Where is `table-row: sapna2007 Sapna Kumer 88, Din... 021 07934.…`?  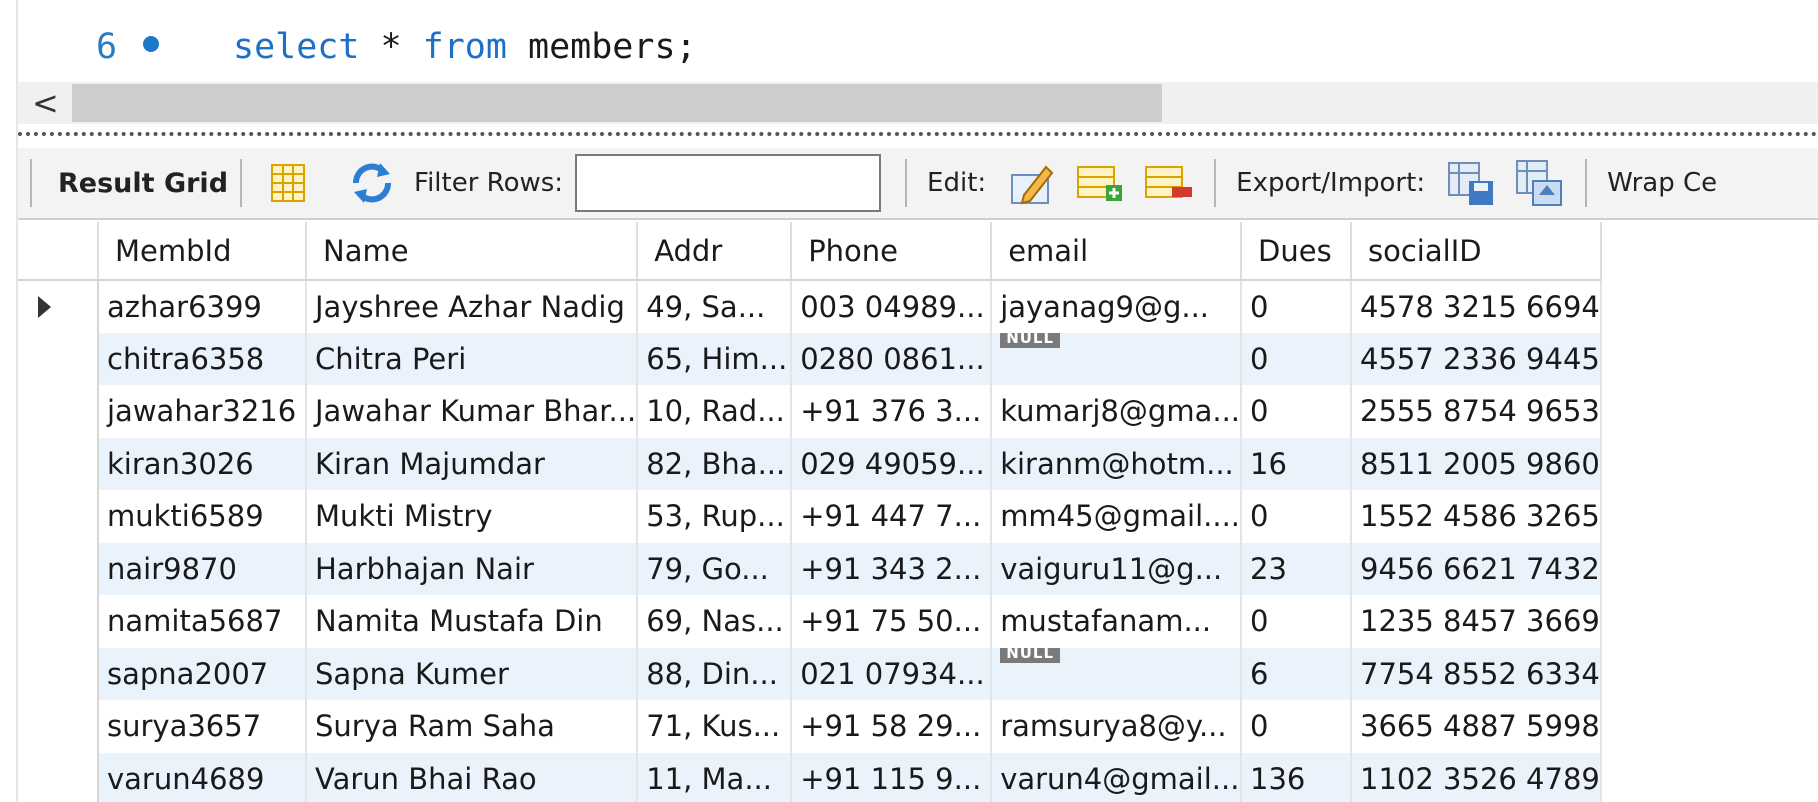 table-row: sapna2007 Sapna Kumer 88, Din... 021 07934.… is located at coordinates (810, 673).